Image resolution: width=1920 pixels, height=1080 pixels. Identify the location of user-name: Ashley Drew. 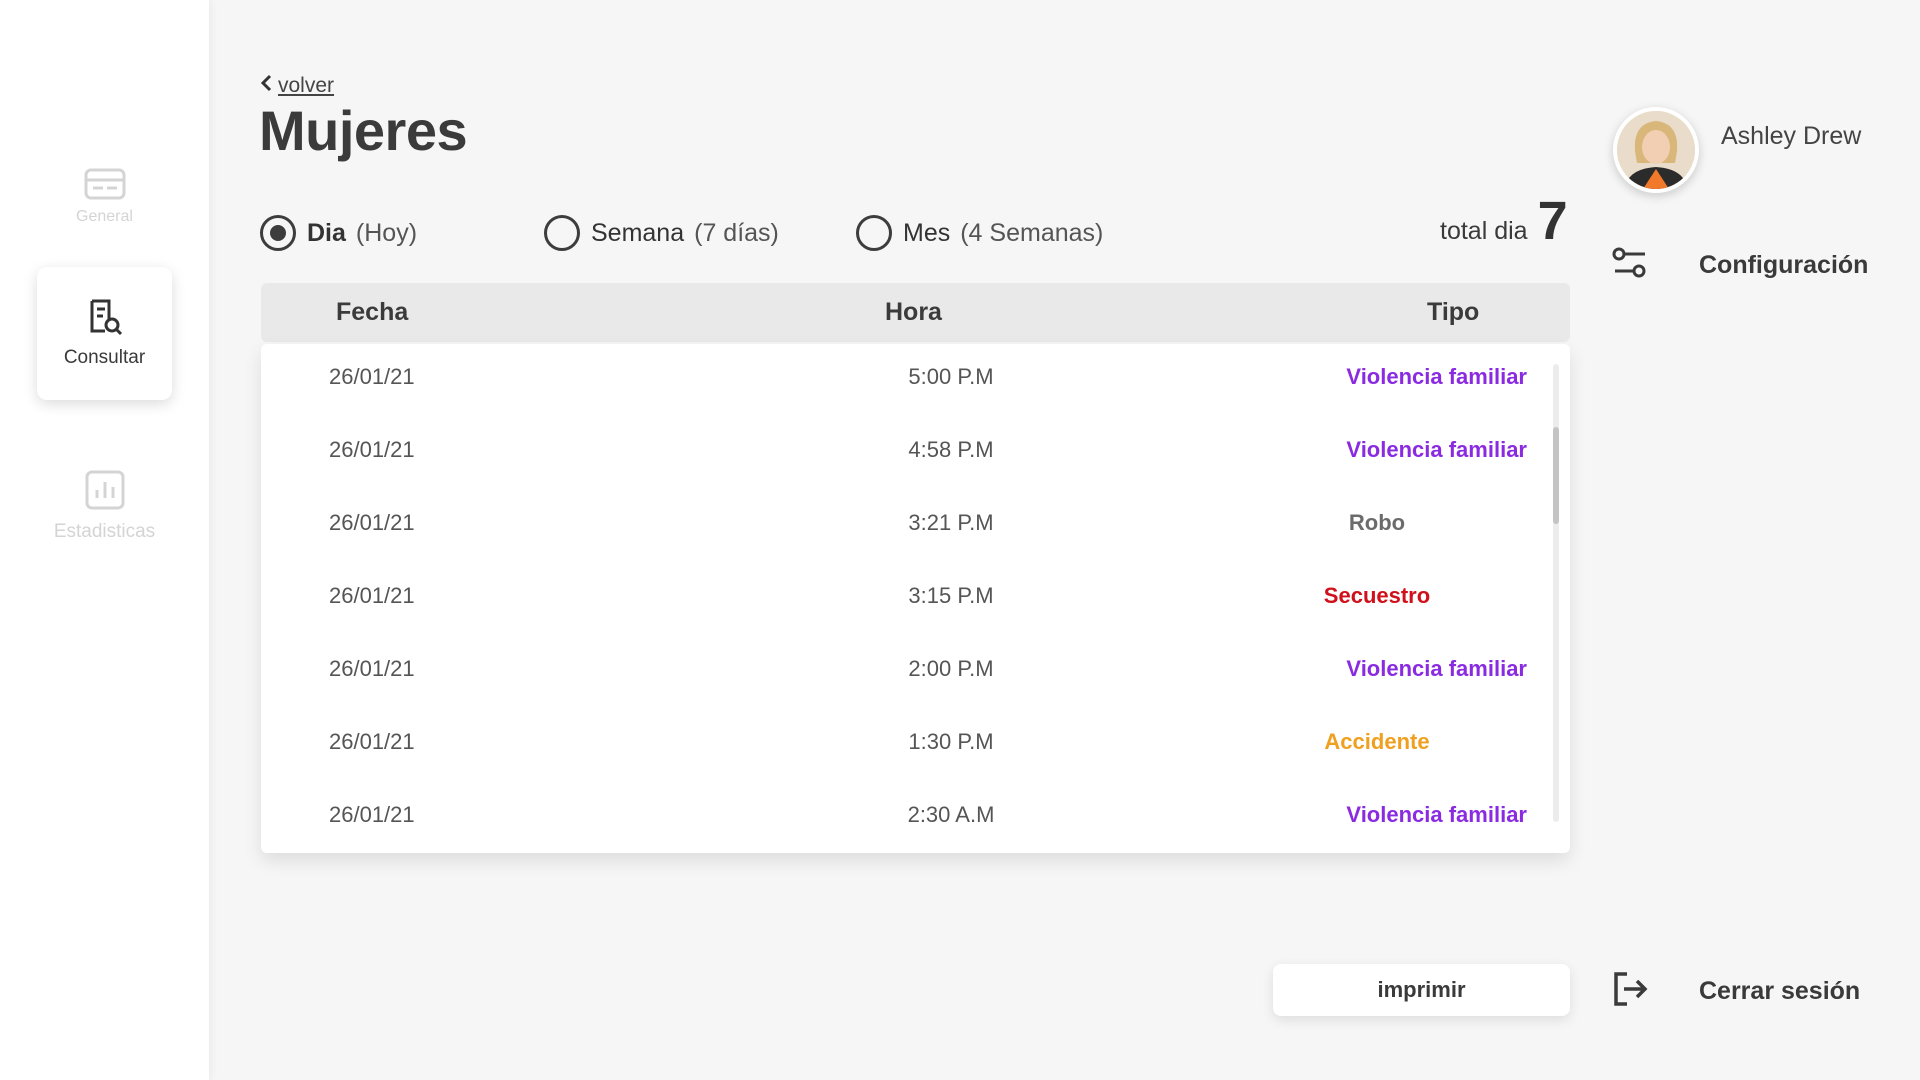
(1791, 136).